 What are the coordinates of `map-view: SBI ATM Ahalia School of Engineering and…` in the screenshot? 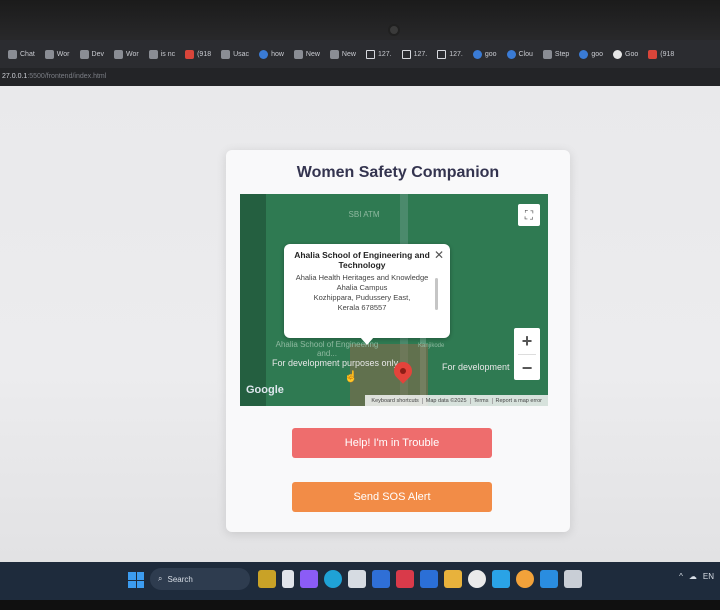 It's located at (394, 300).